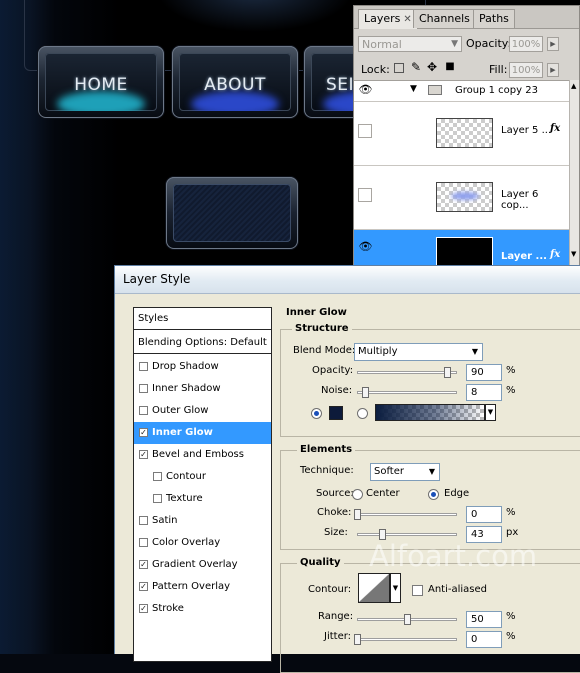 The height and width of the screenshot is (673, 580). What do you see at coordinates (357, 639) in the screenshot?
I see `jitter-slider-thumb` at bounding box center [357, 639].